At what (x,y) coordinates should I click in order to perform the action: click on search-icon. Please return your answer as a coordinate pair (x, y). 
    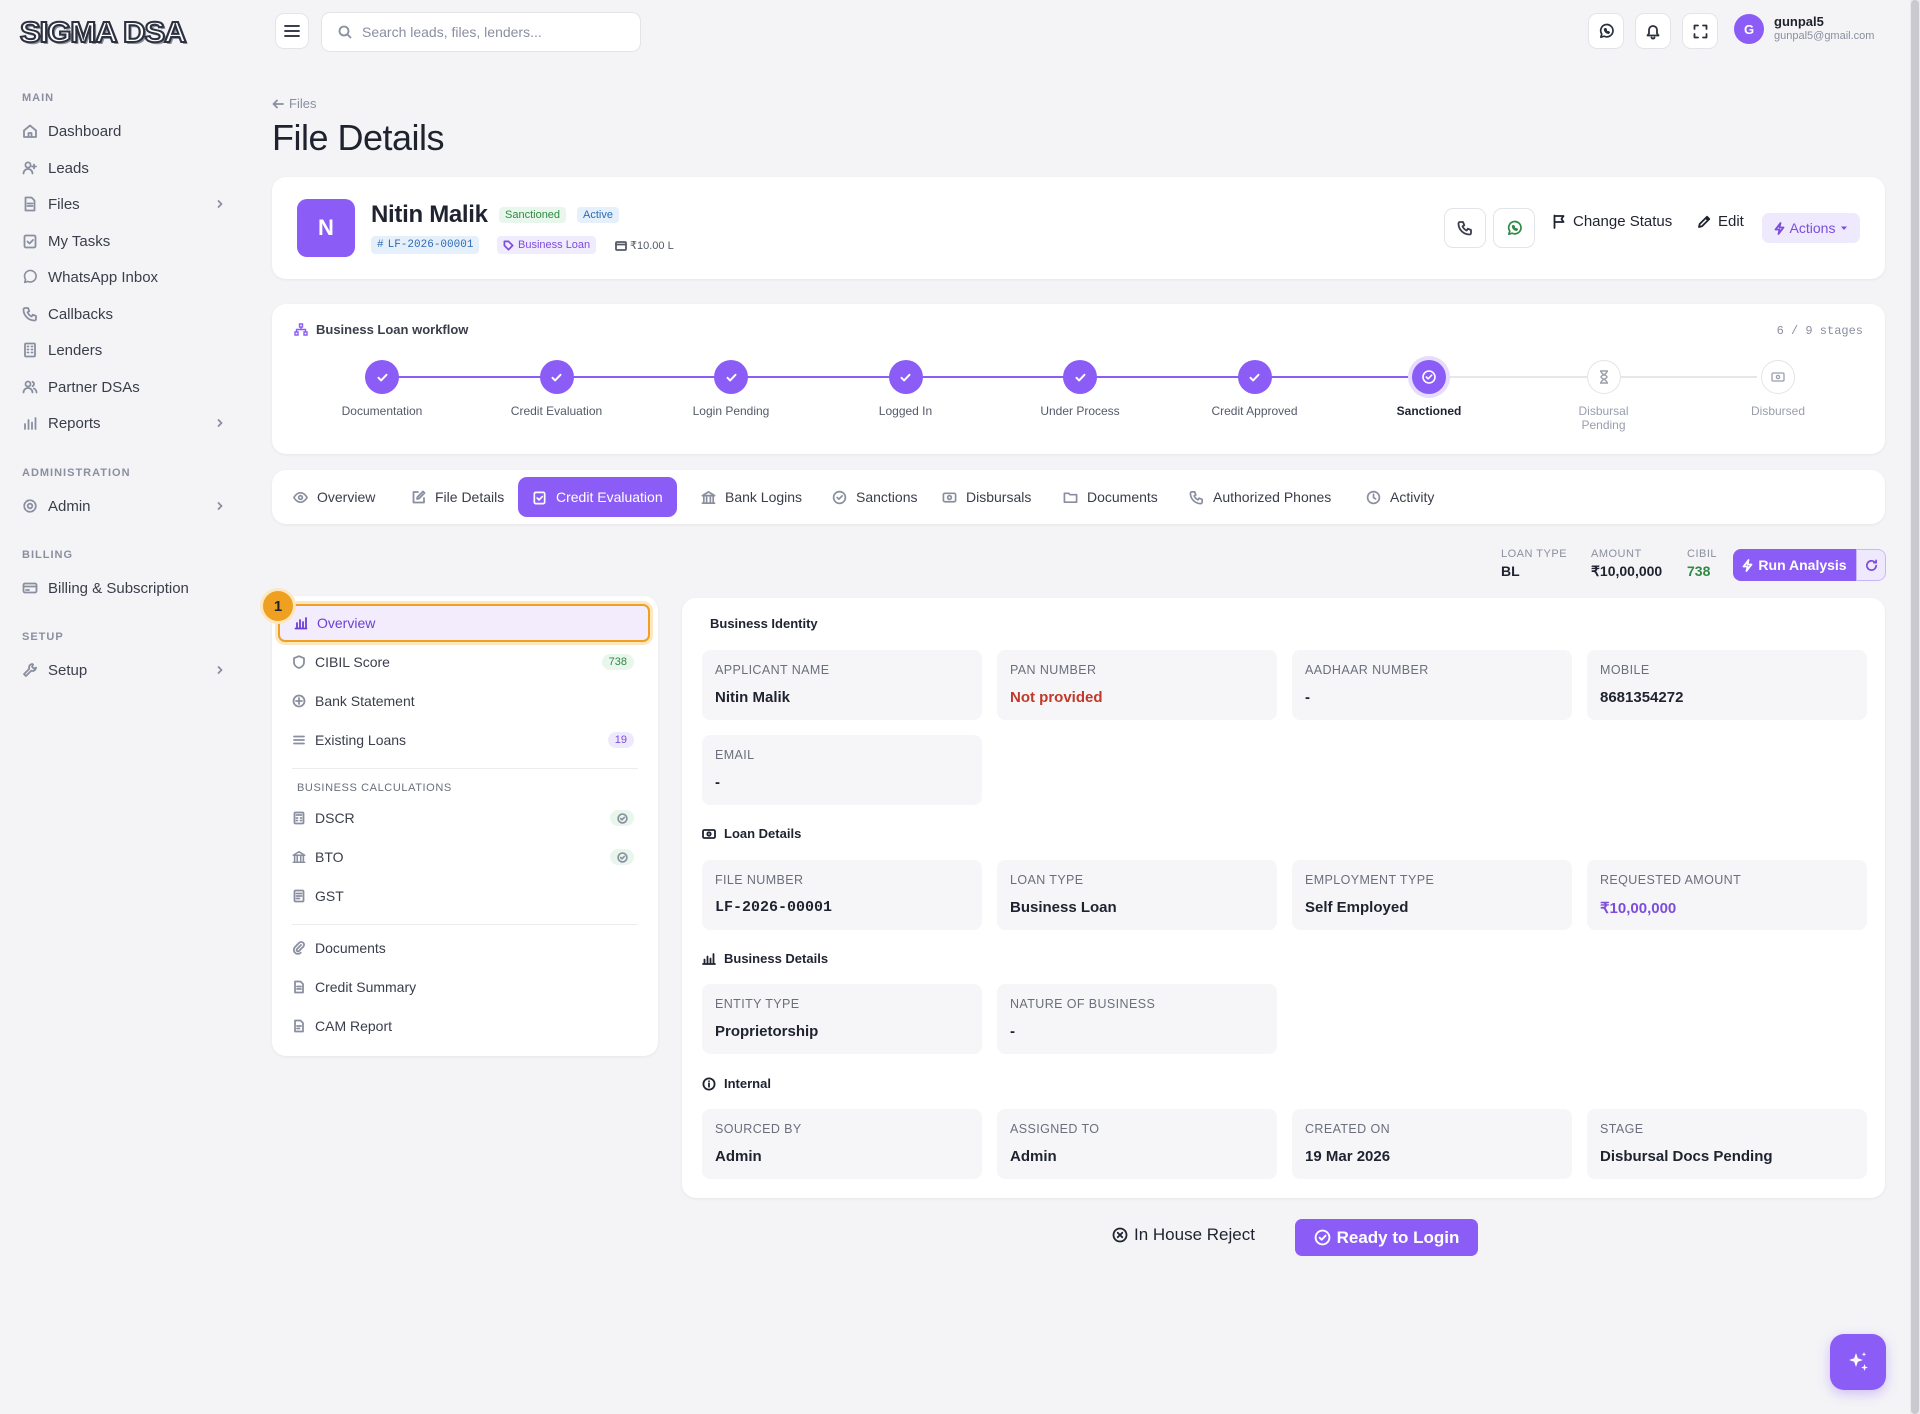
    Looking at the image, I should click on (345, 32).